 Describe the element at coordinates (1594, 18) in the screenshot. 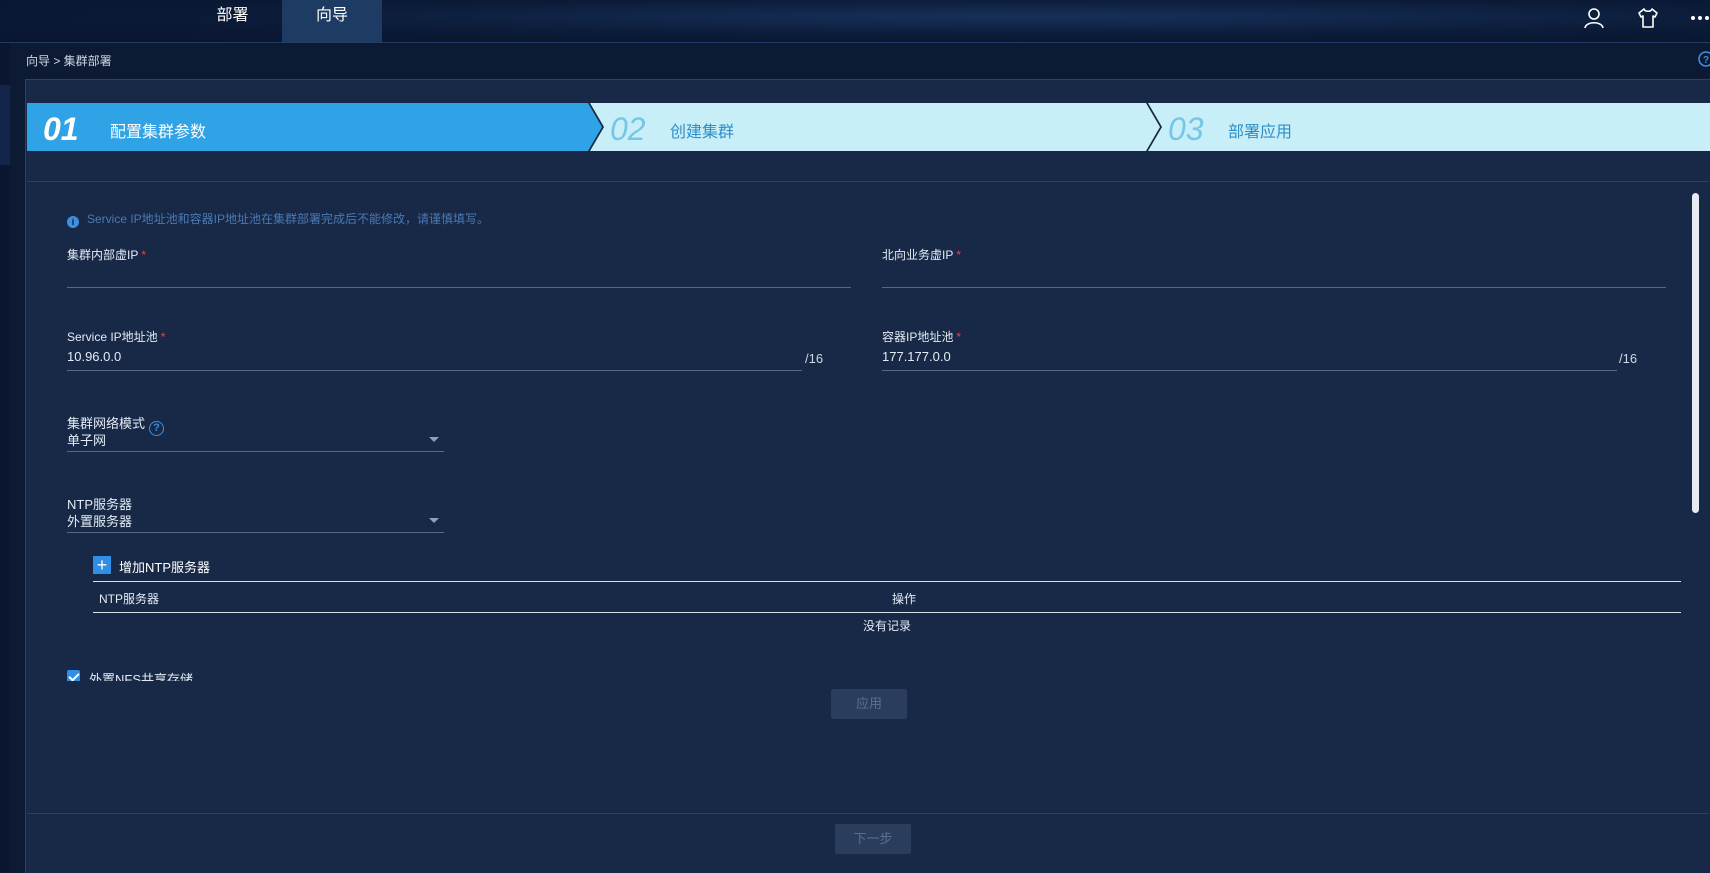

I see `user-icon` at that location.